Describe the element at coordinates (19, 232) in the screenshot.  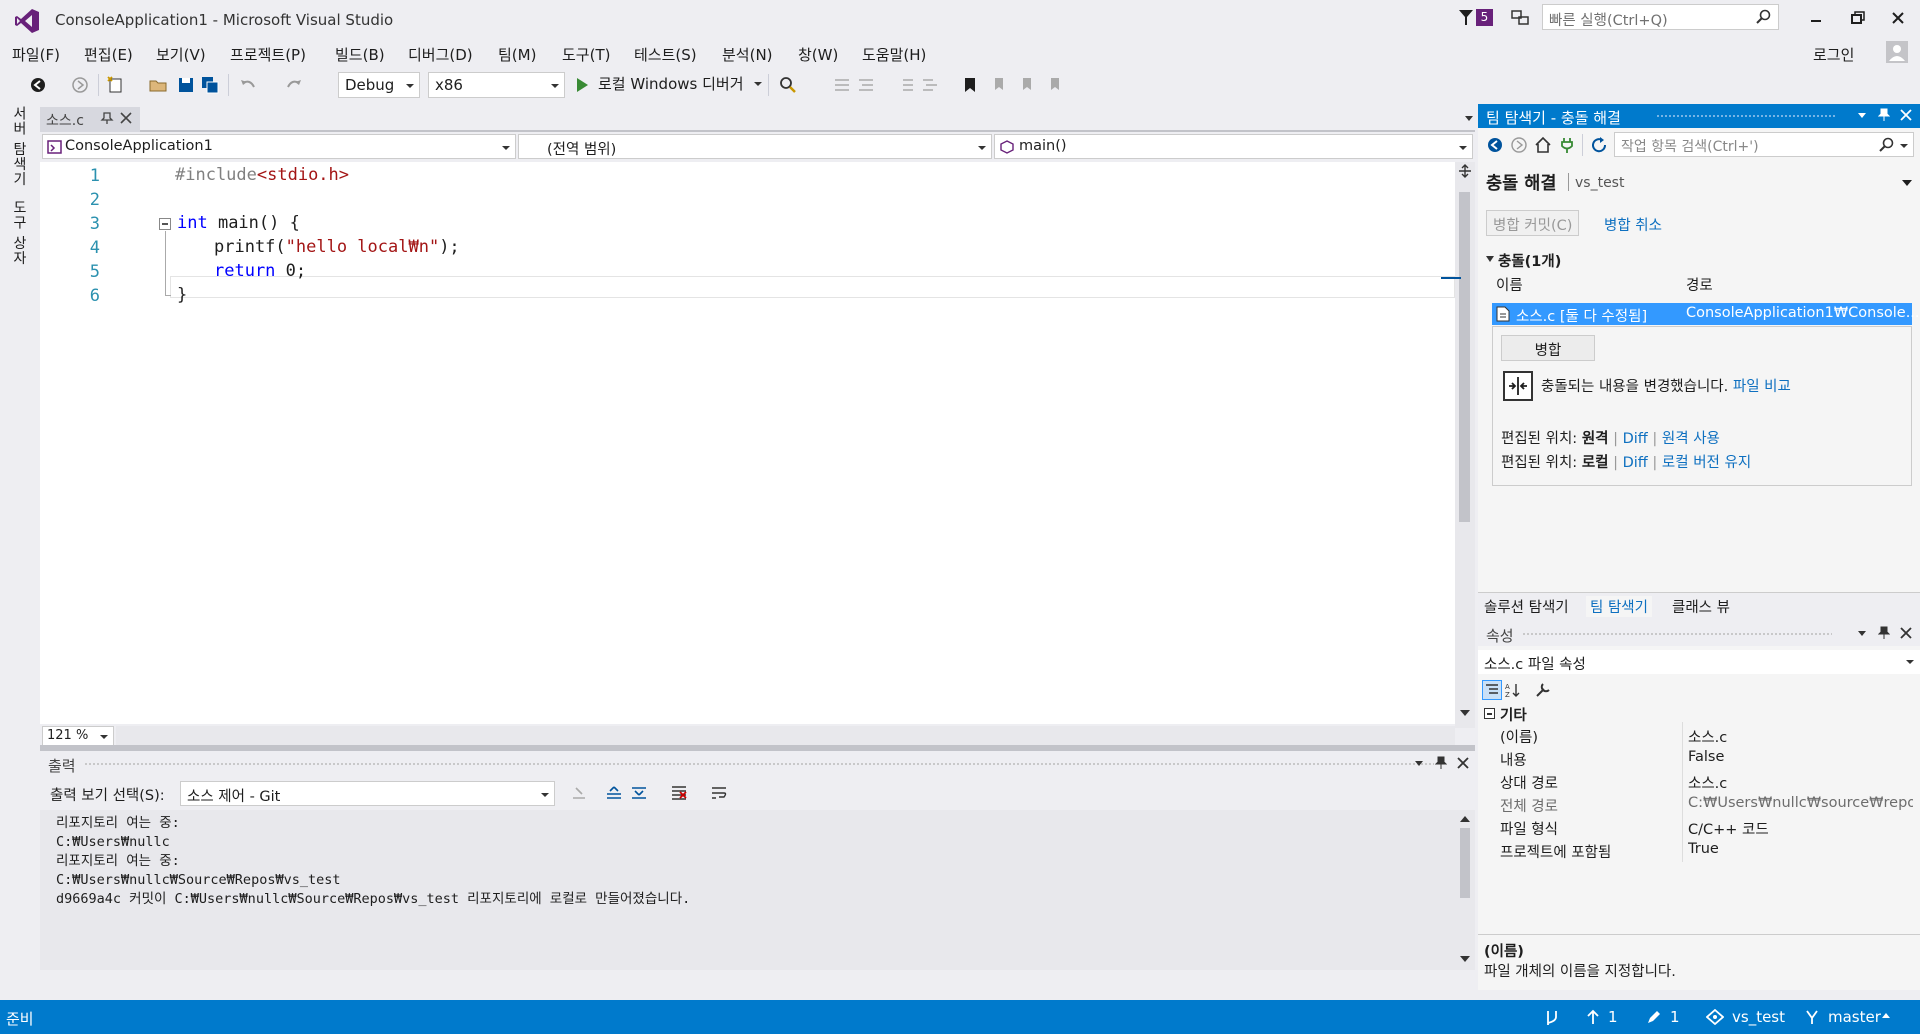
I see `toolbox-tab: 도구 상자` at that location.